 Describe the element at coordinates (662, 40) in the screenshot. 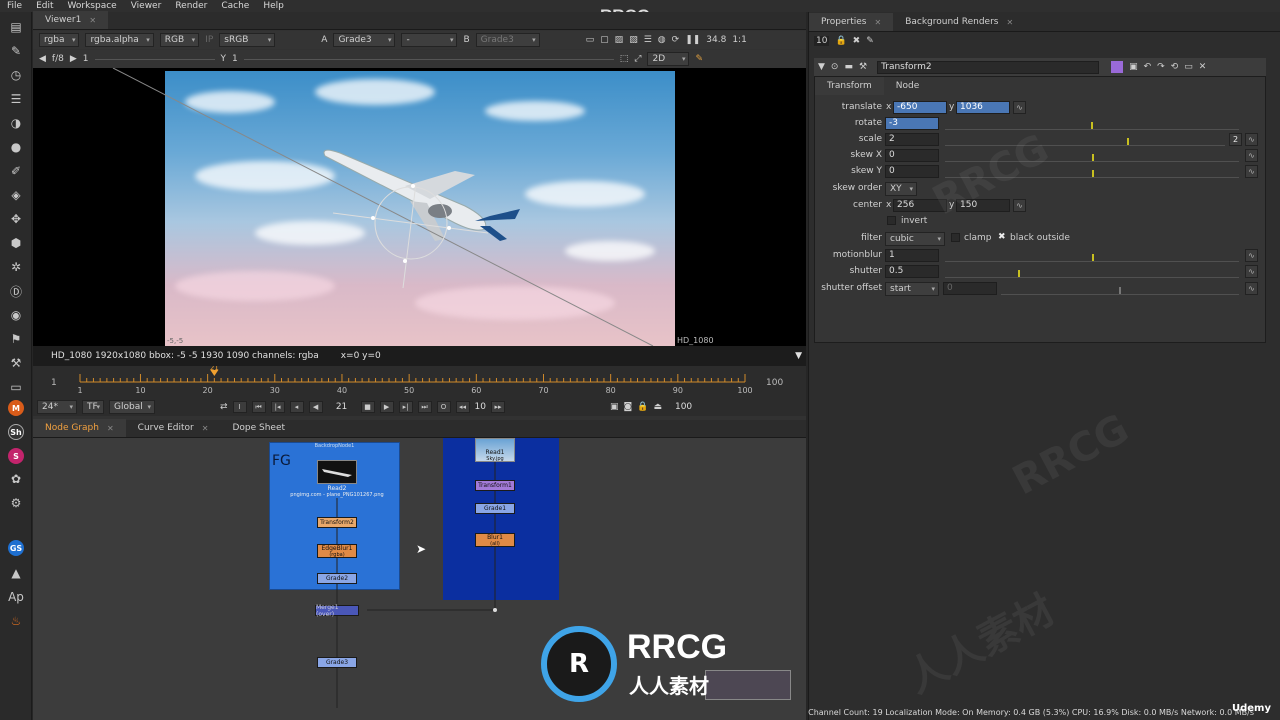

I see `globe-icon: ◍` at that location.